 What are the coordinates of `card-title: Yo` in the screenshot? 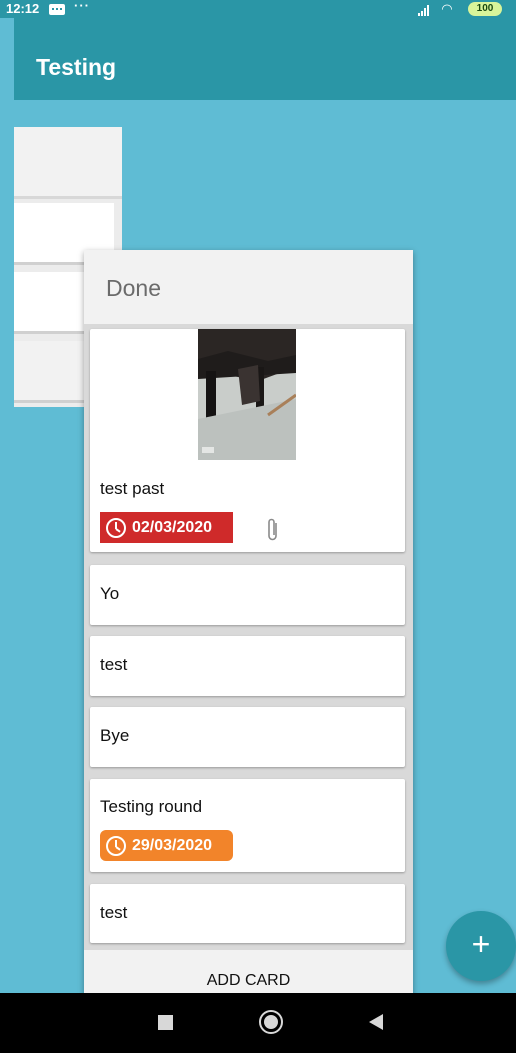 It's located at (110, 593).